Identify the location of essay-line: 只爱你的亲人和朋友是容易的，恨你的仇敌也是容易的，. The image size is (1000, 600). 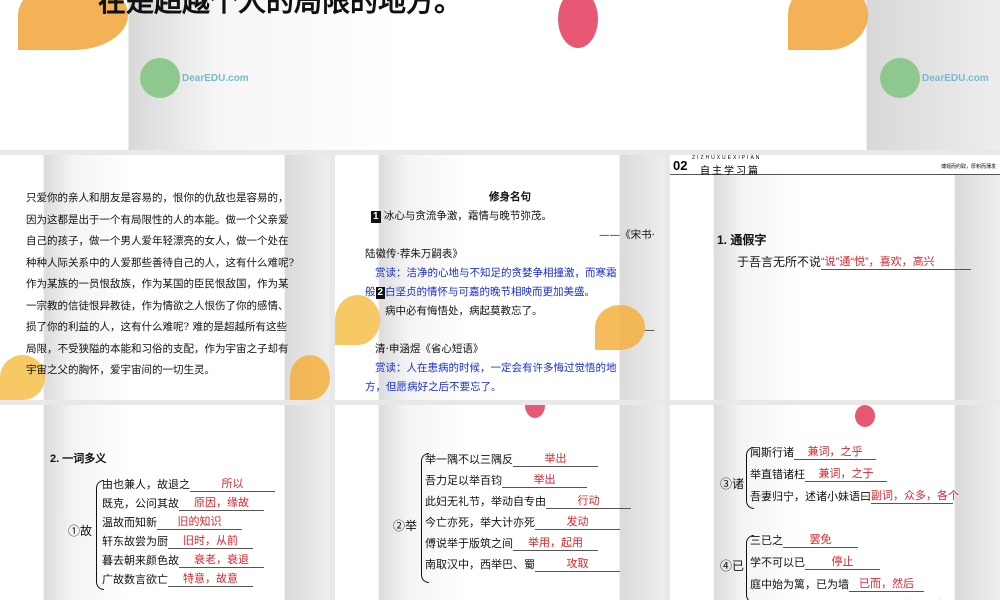
(157, 198).